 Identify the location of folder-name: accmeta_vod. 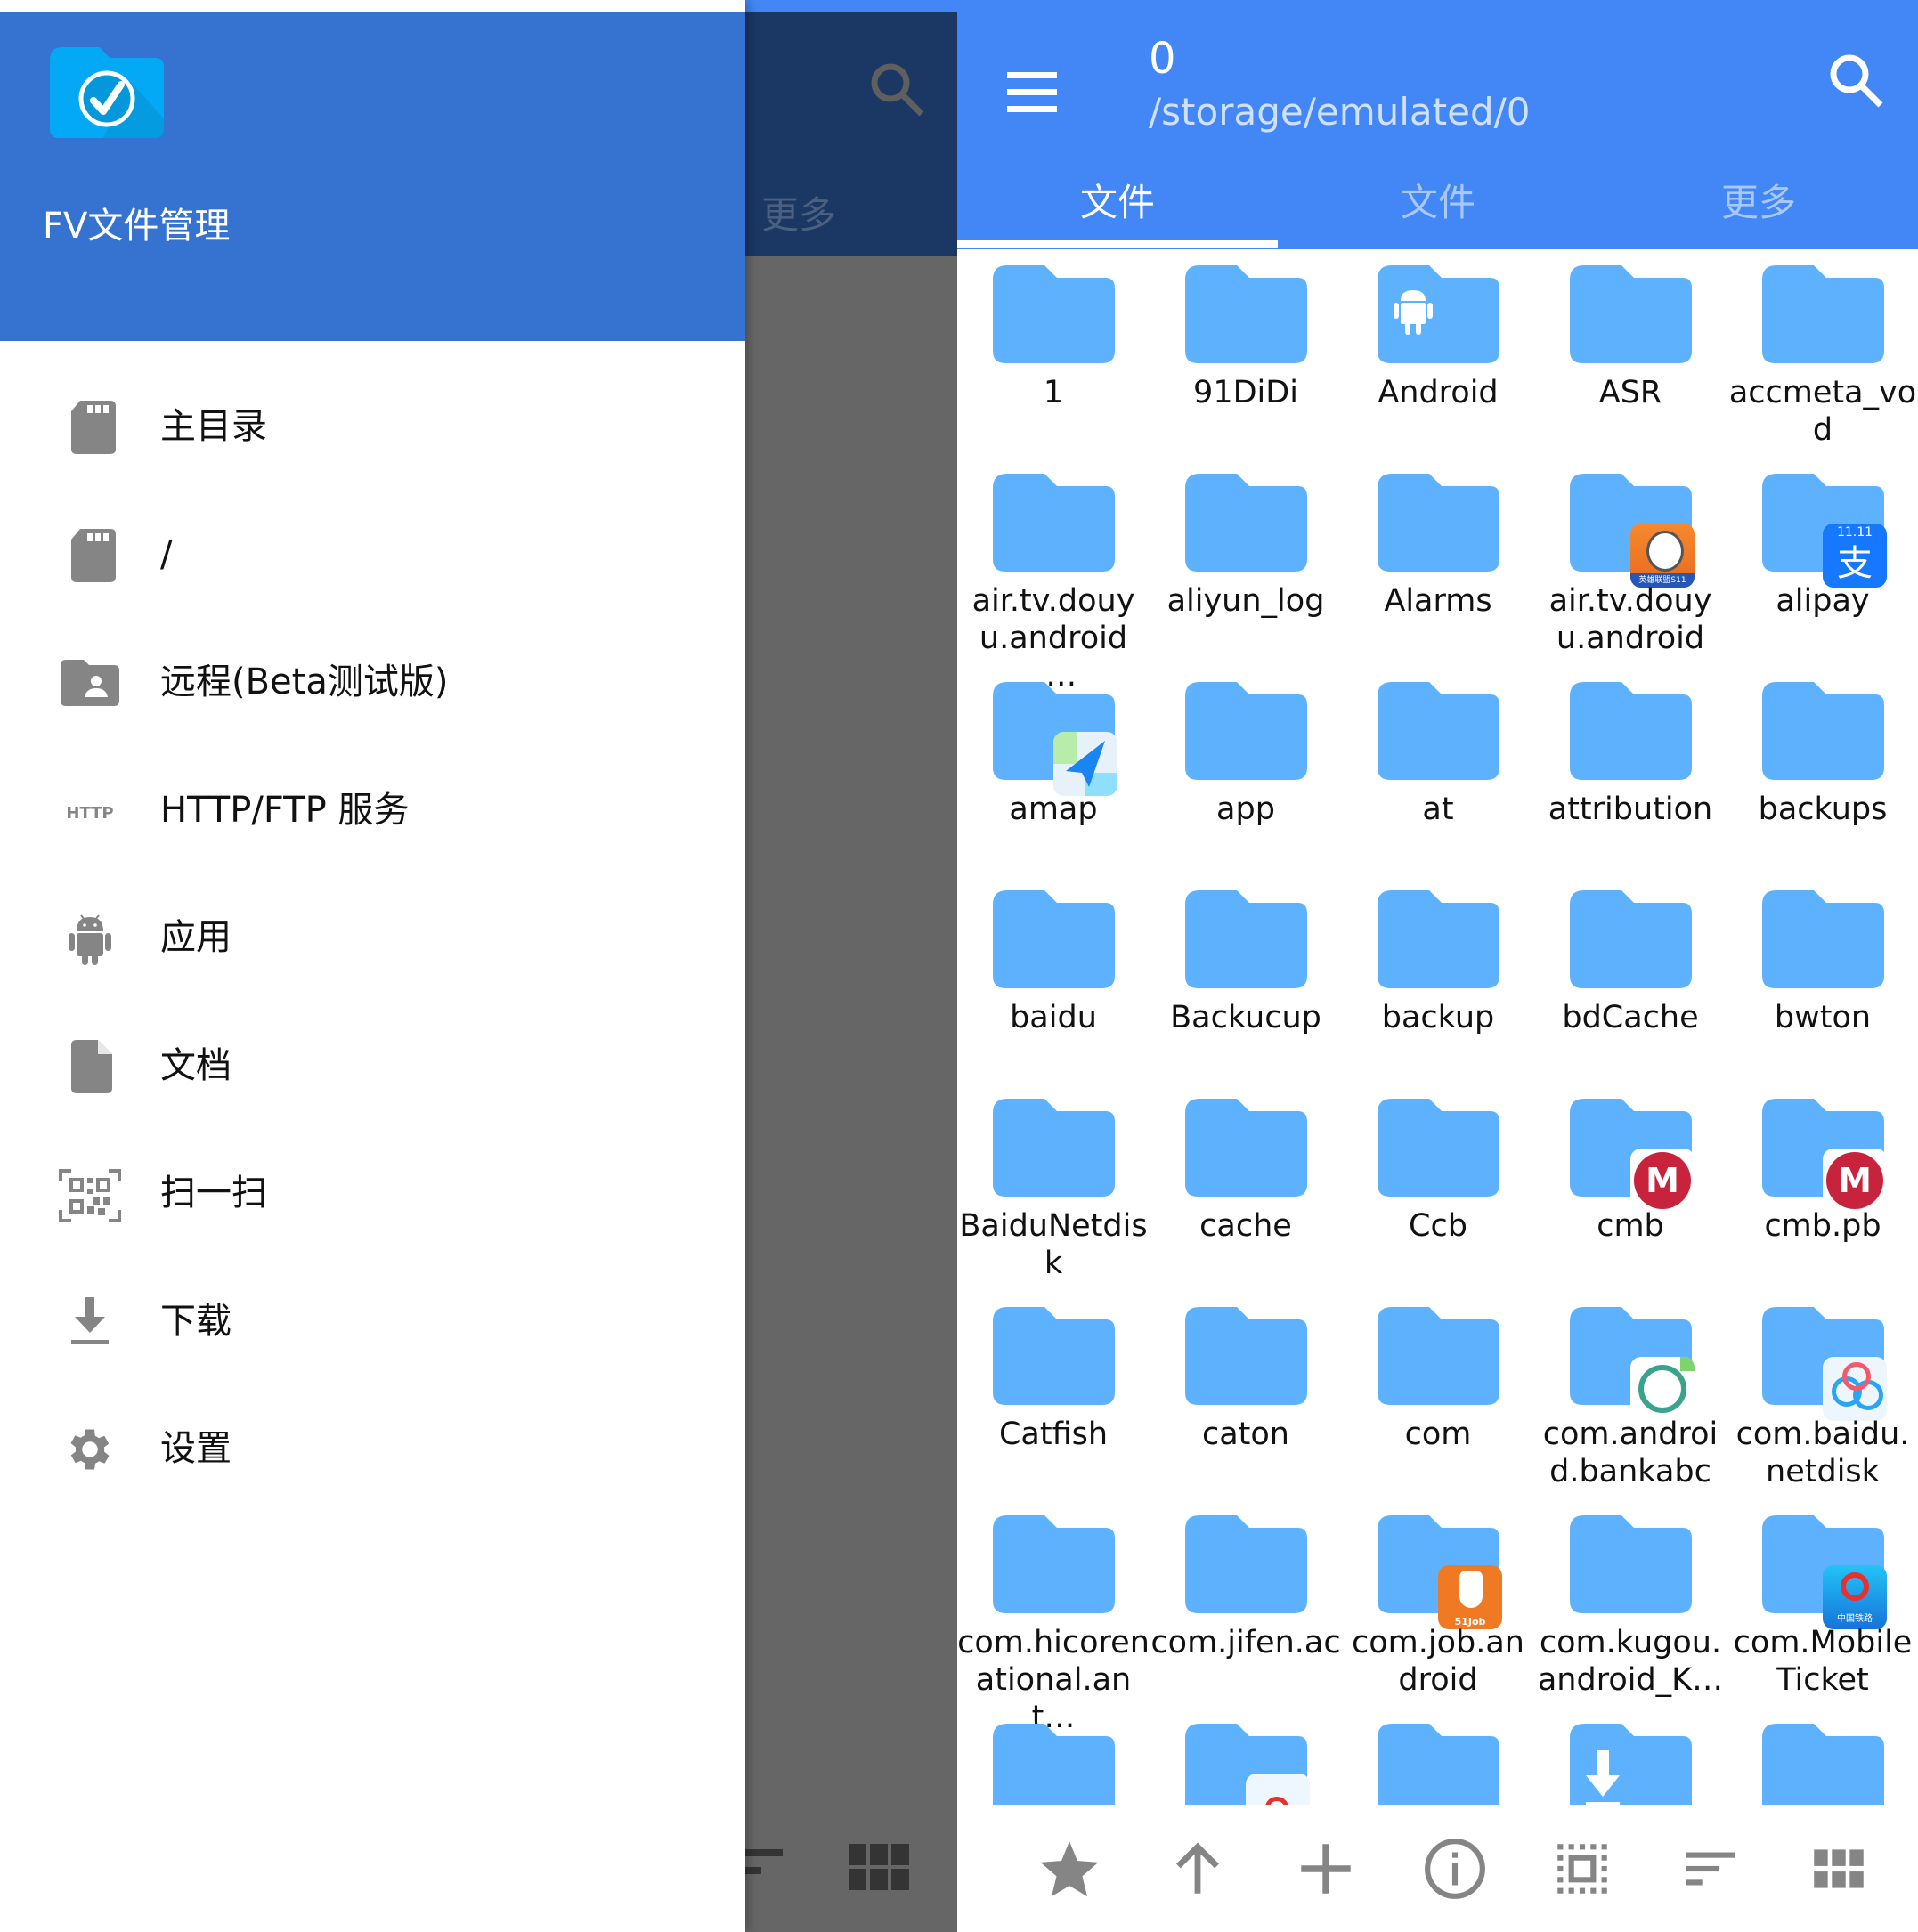
(1822, 412).